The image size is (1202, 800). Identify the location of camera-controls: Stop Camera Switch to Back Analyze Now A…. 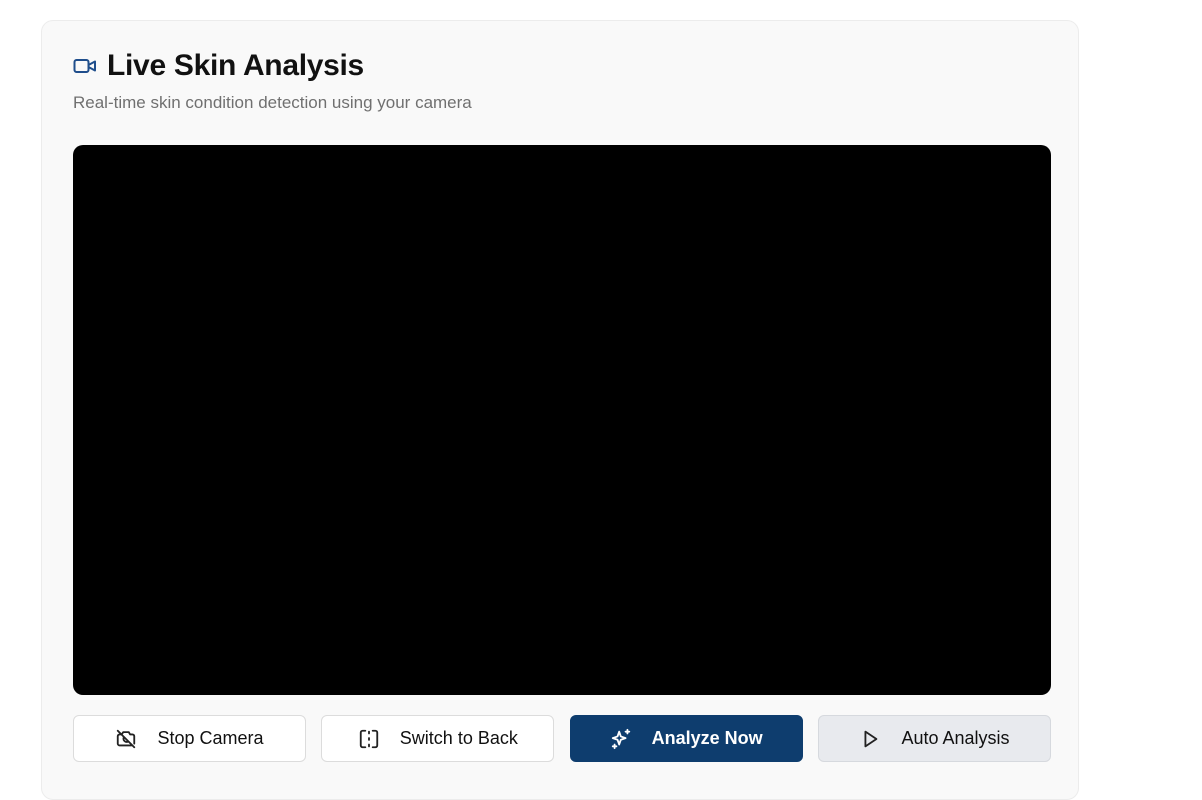
(562, 738).